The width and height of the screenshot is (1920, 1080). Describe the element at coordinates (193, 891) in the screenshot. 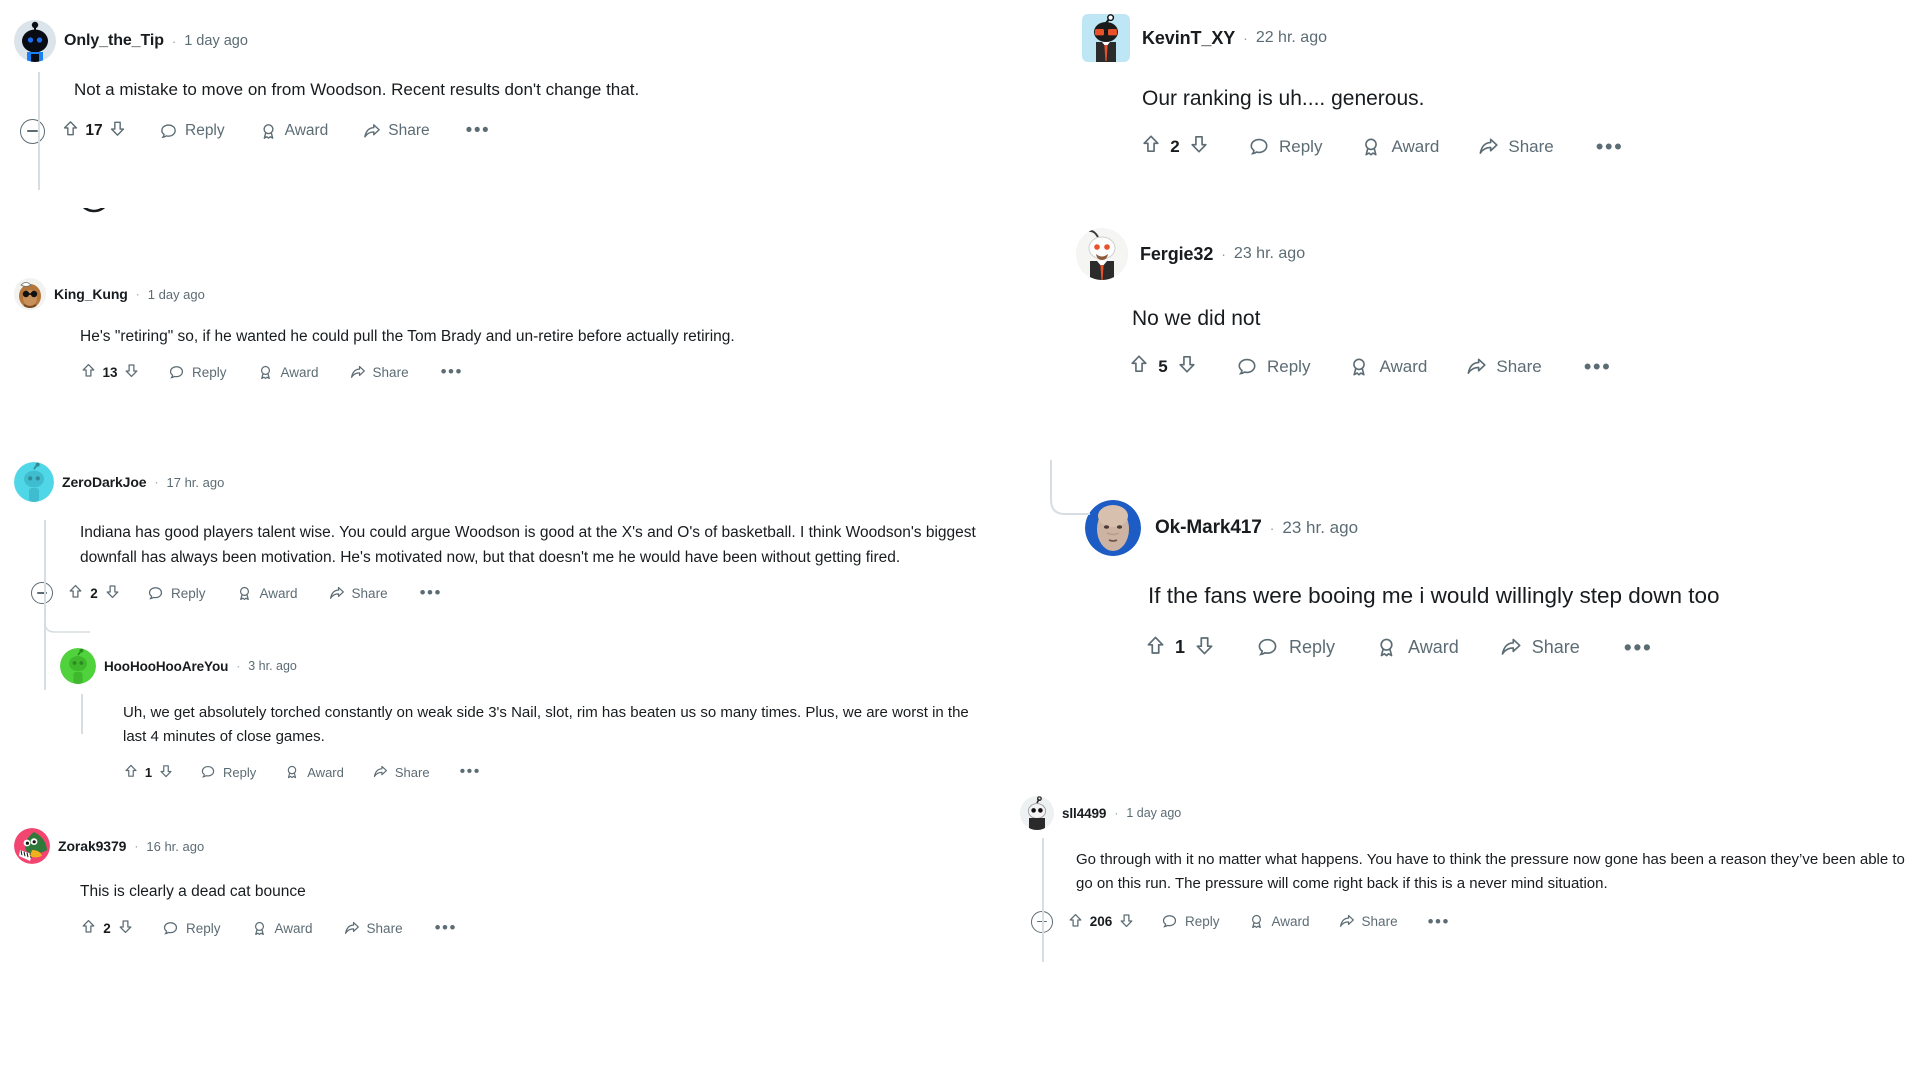

I see `comment-body: This is clearly a dead cat bounce` at that location.